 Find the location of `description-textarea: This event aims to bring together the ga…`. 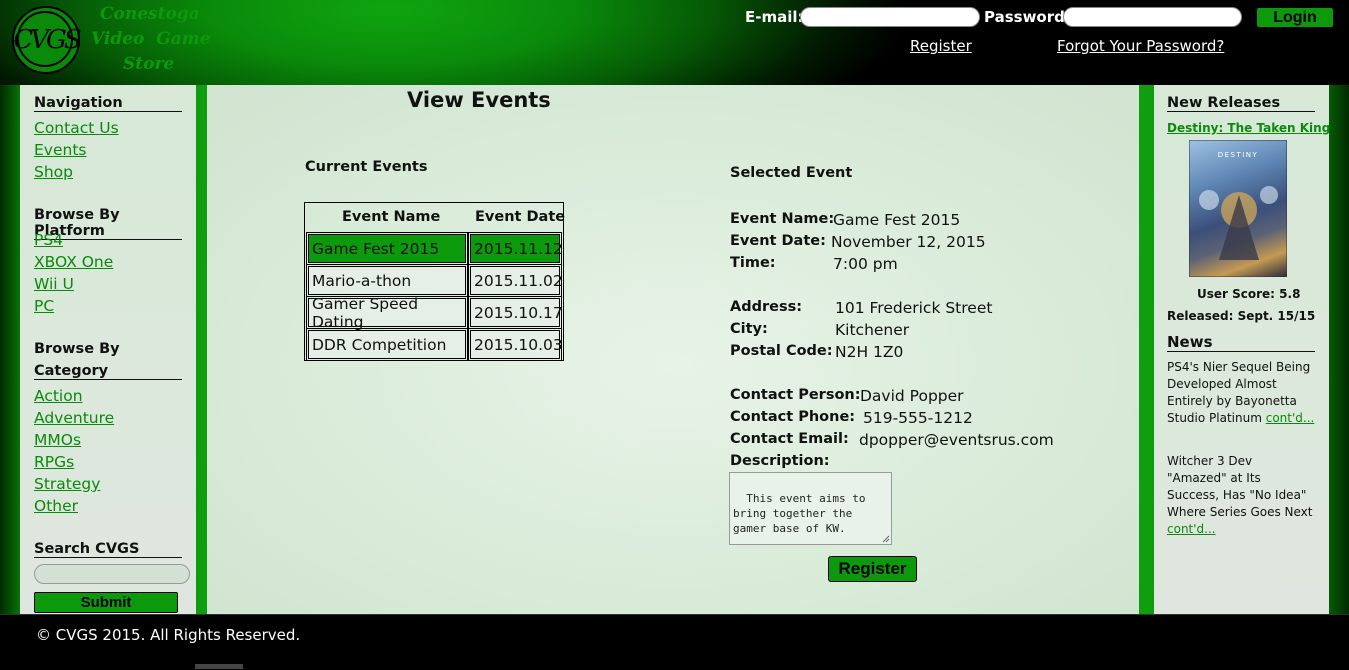

description-textarea: This event aims to bring together the ga… is located at coordinates (810, 508).